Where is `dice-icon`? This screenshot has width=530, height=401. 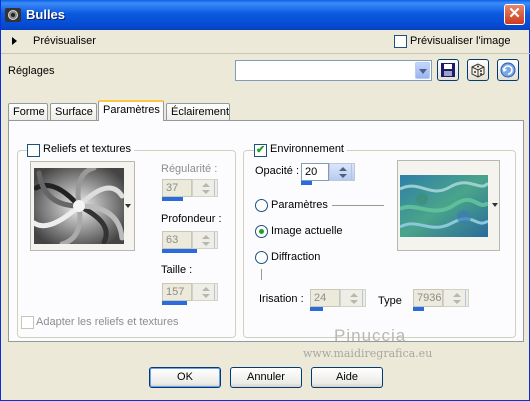 dice-icon is located at coordinates (478, 70).